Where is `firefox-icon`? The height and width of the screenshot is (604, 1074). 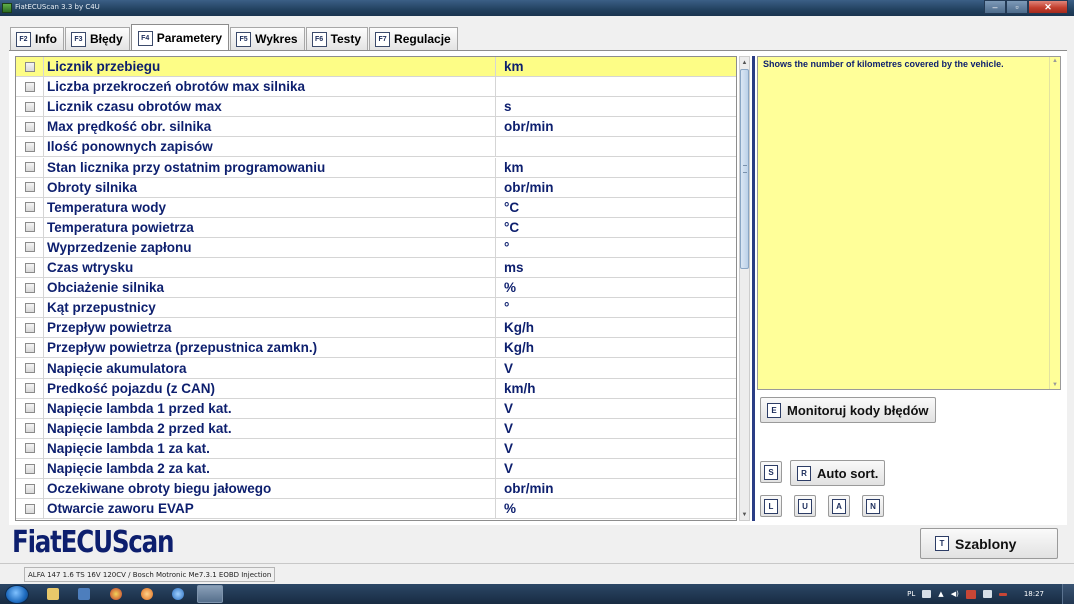 firefox-icon is located at coordinates (147, 594).